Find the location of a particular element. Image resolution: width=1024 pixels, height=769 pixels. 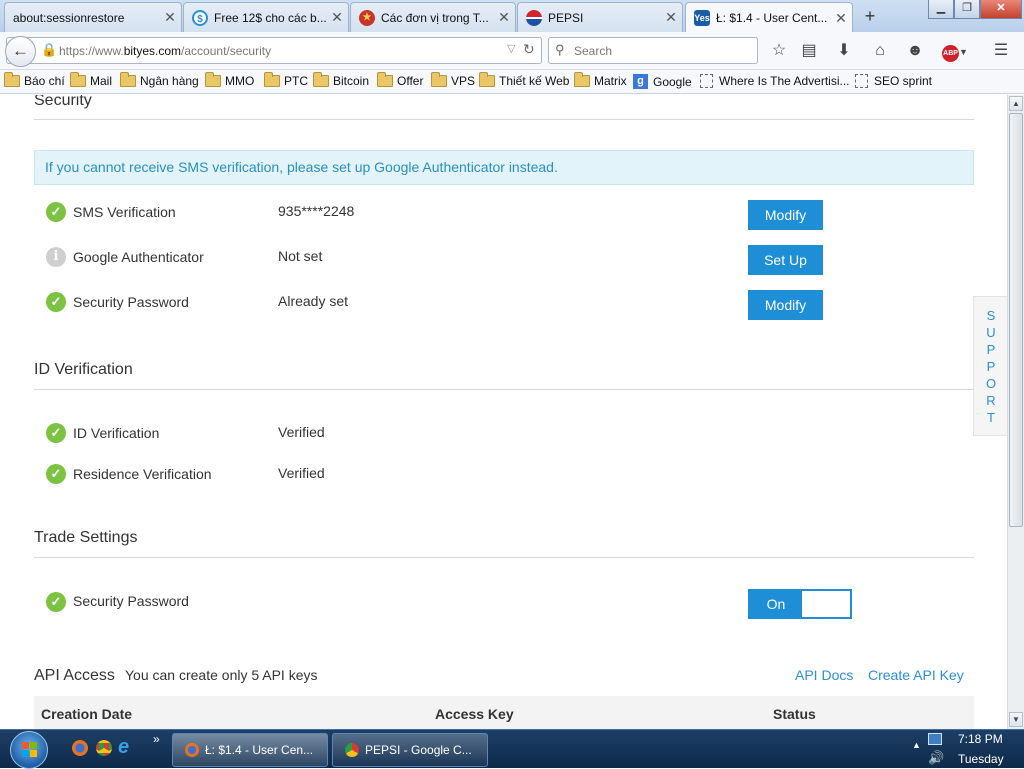

bookmark-google: g Google is located at coordinates (662, 81).